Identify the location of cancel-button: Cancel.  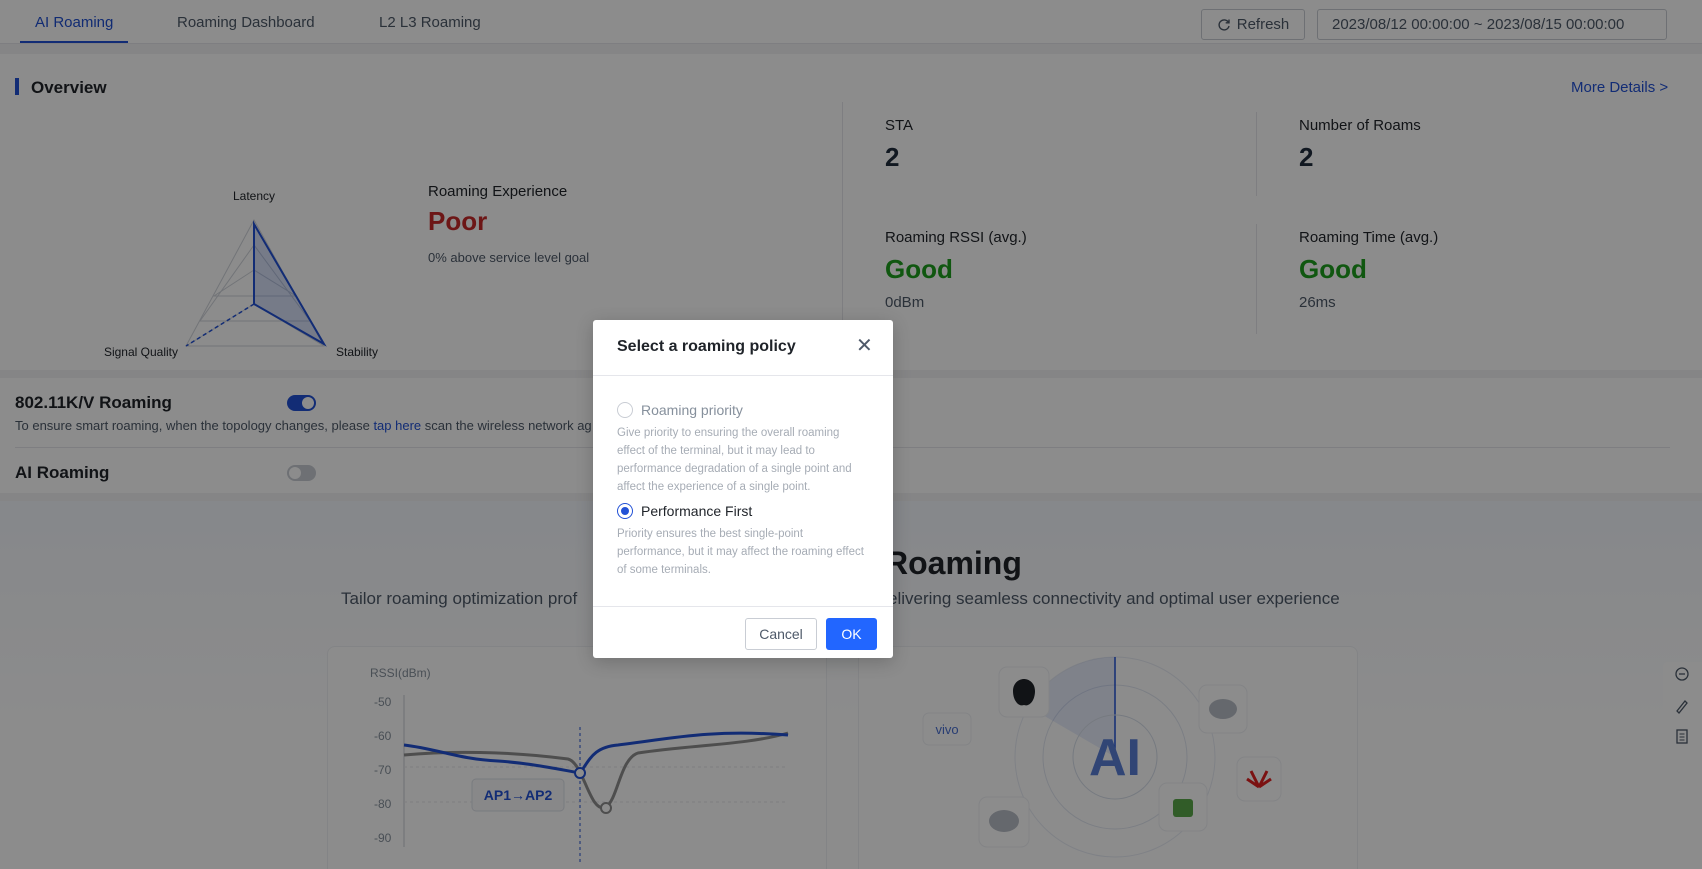
(781, 634).